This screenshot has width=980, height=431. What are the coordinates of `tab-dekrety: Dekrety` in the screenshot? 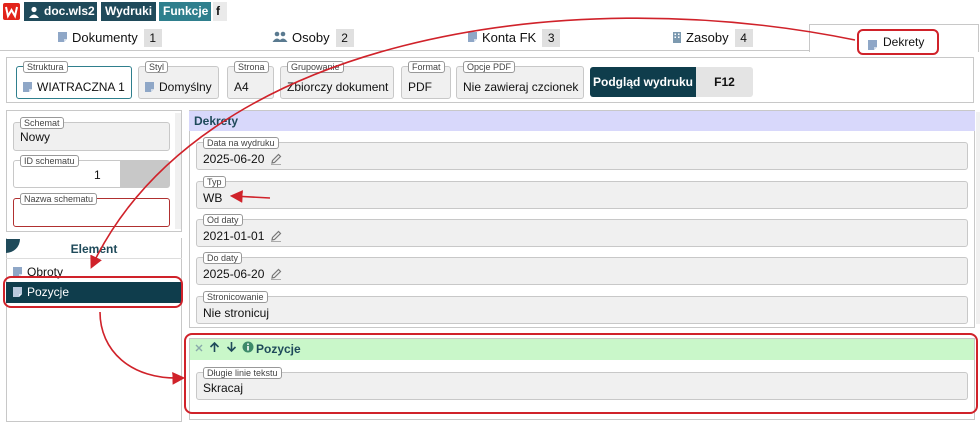 It's located at (898, 42).